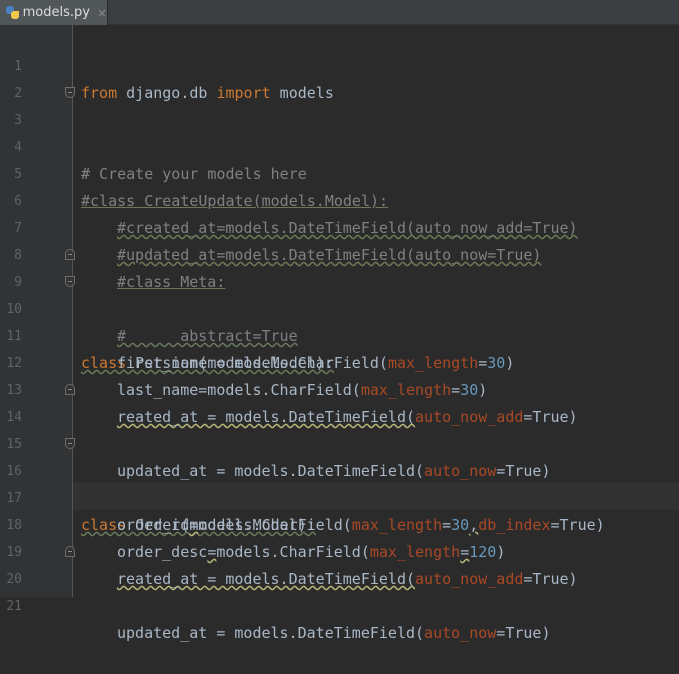 This screenshot has width=679, height=674. I want to click on tab-models-py: models.py ×, so click(54, 12).